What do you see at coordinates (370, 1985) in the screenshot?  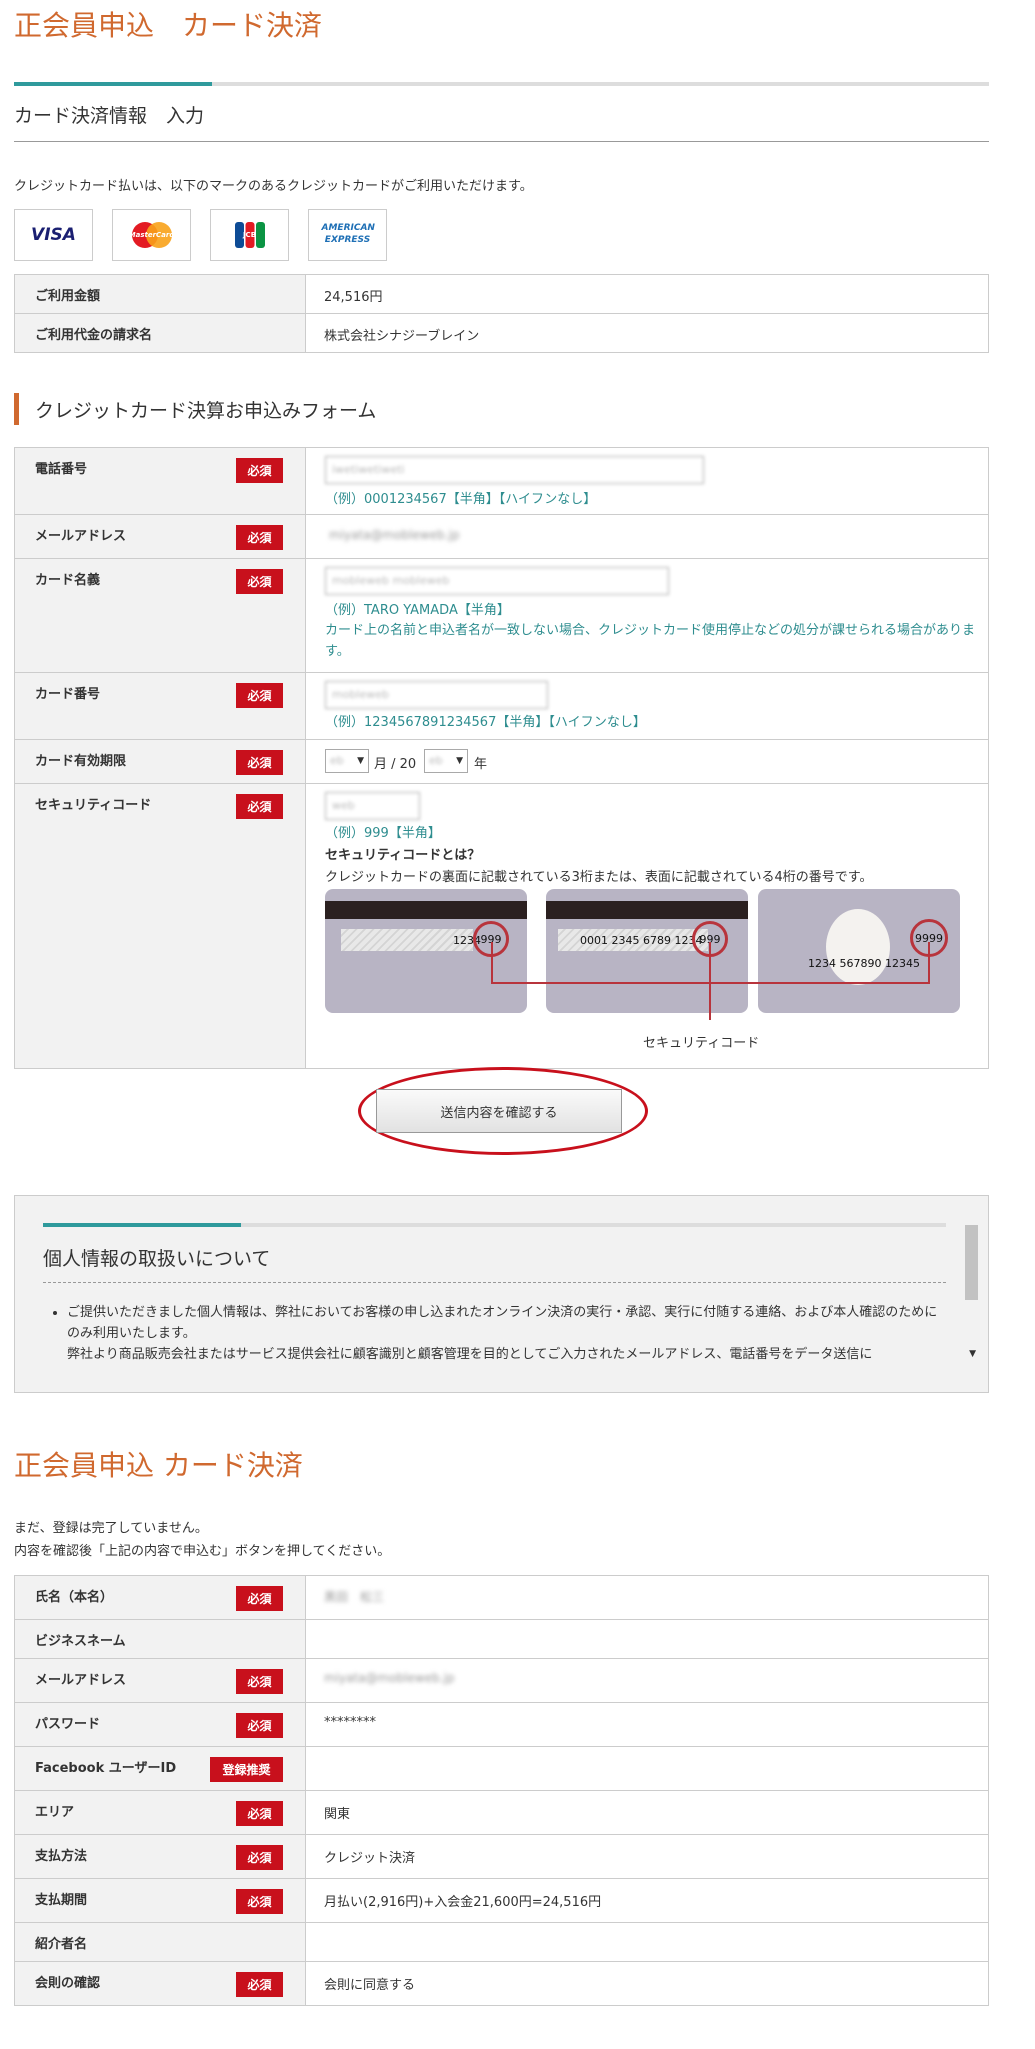 I see `row-value: 会則に同意する` at bounding box center [370, 1985].